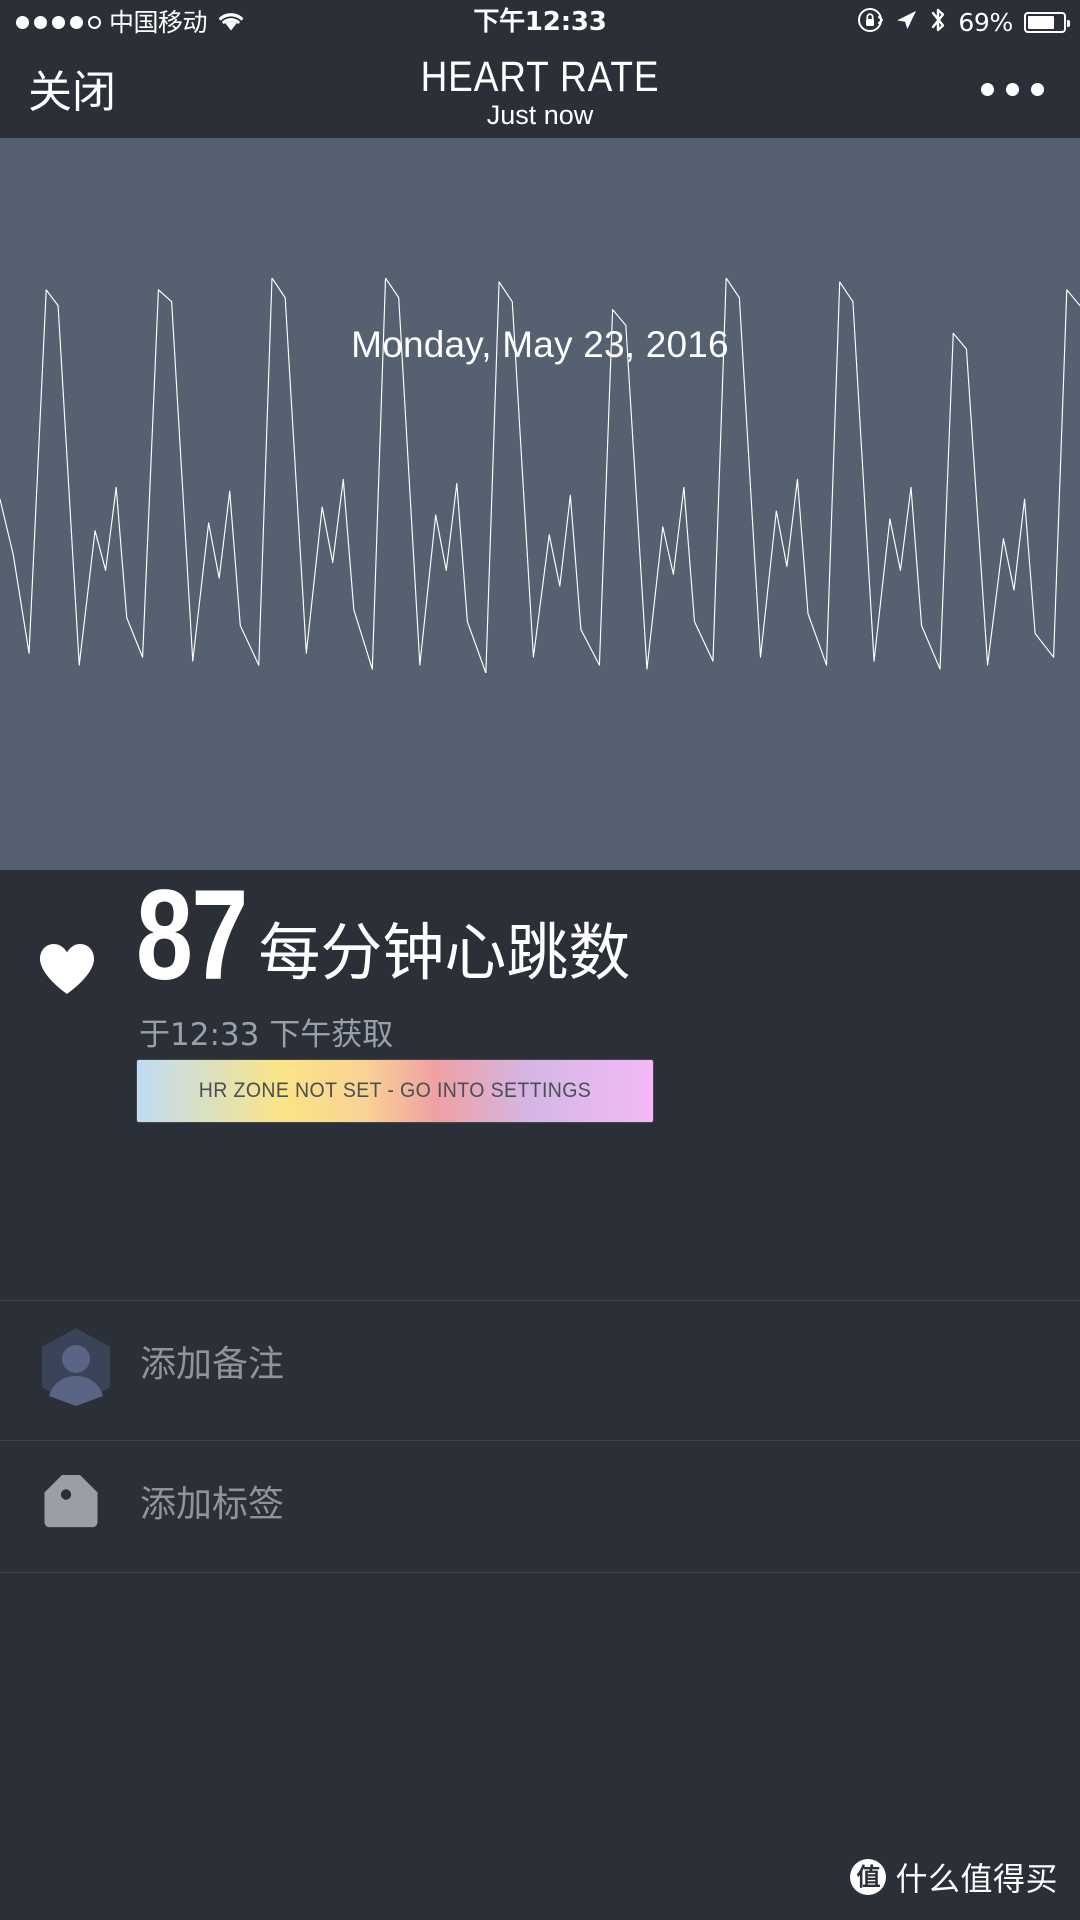 The height and width of the screenshot is (1920, 1080). Describe the element at coordinates (212, 1364) in the screenshot. I see `add-note-label: 添加备注` at that location.